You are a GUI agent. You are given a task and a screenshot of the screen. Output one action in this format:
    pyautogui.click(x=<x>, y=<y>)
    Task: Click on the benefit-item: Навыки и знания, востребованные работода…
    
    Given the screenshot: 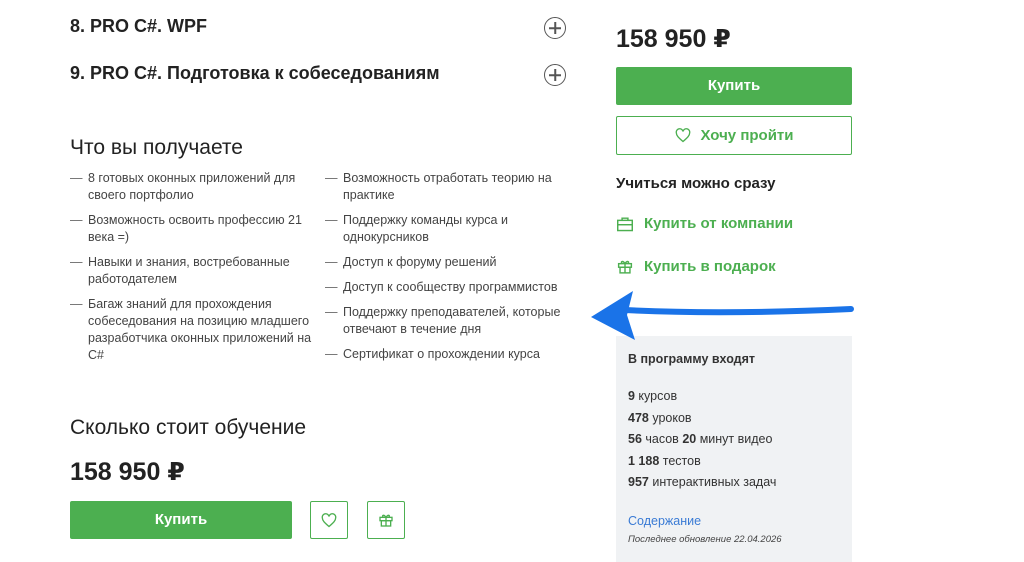 What is the action you would take?
    pyautogui.click(x=192, y=271)
    